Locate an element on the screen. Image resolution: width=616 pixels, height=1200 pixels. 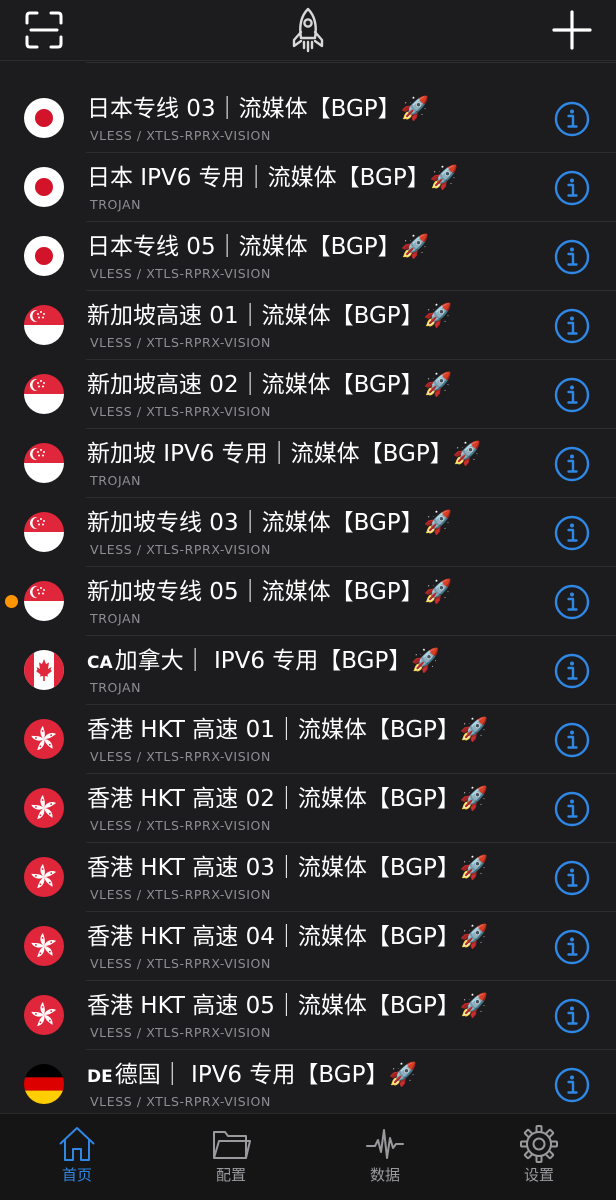
region-code: CA is located at coordinates (100, 663).